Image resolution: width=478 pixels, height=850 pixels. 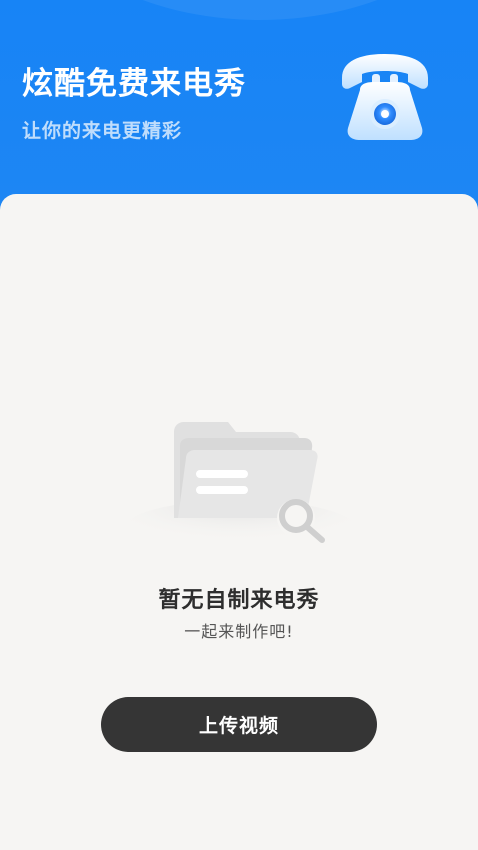 What do you see at coordinates (239, 724) in the screenshot?
I see `upload-video-button: 上传视频` at bounding box center [239, 724].